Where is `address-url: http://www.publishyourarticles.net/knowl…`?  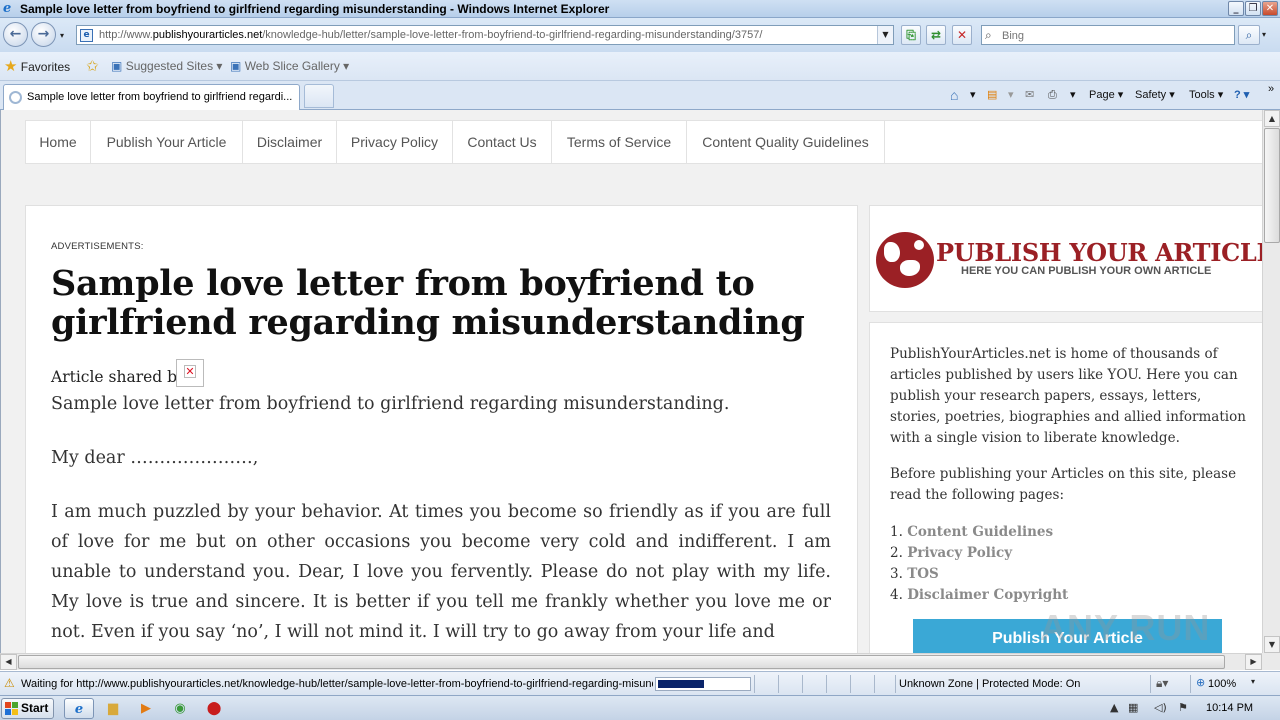
address-url: http://www.publishyourarticles.net/knowl… is located at coordinates (489, 35).